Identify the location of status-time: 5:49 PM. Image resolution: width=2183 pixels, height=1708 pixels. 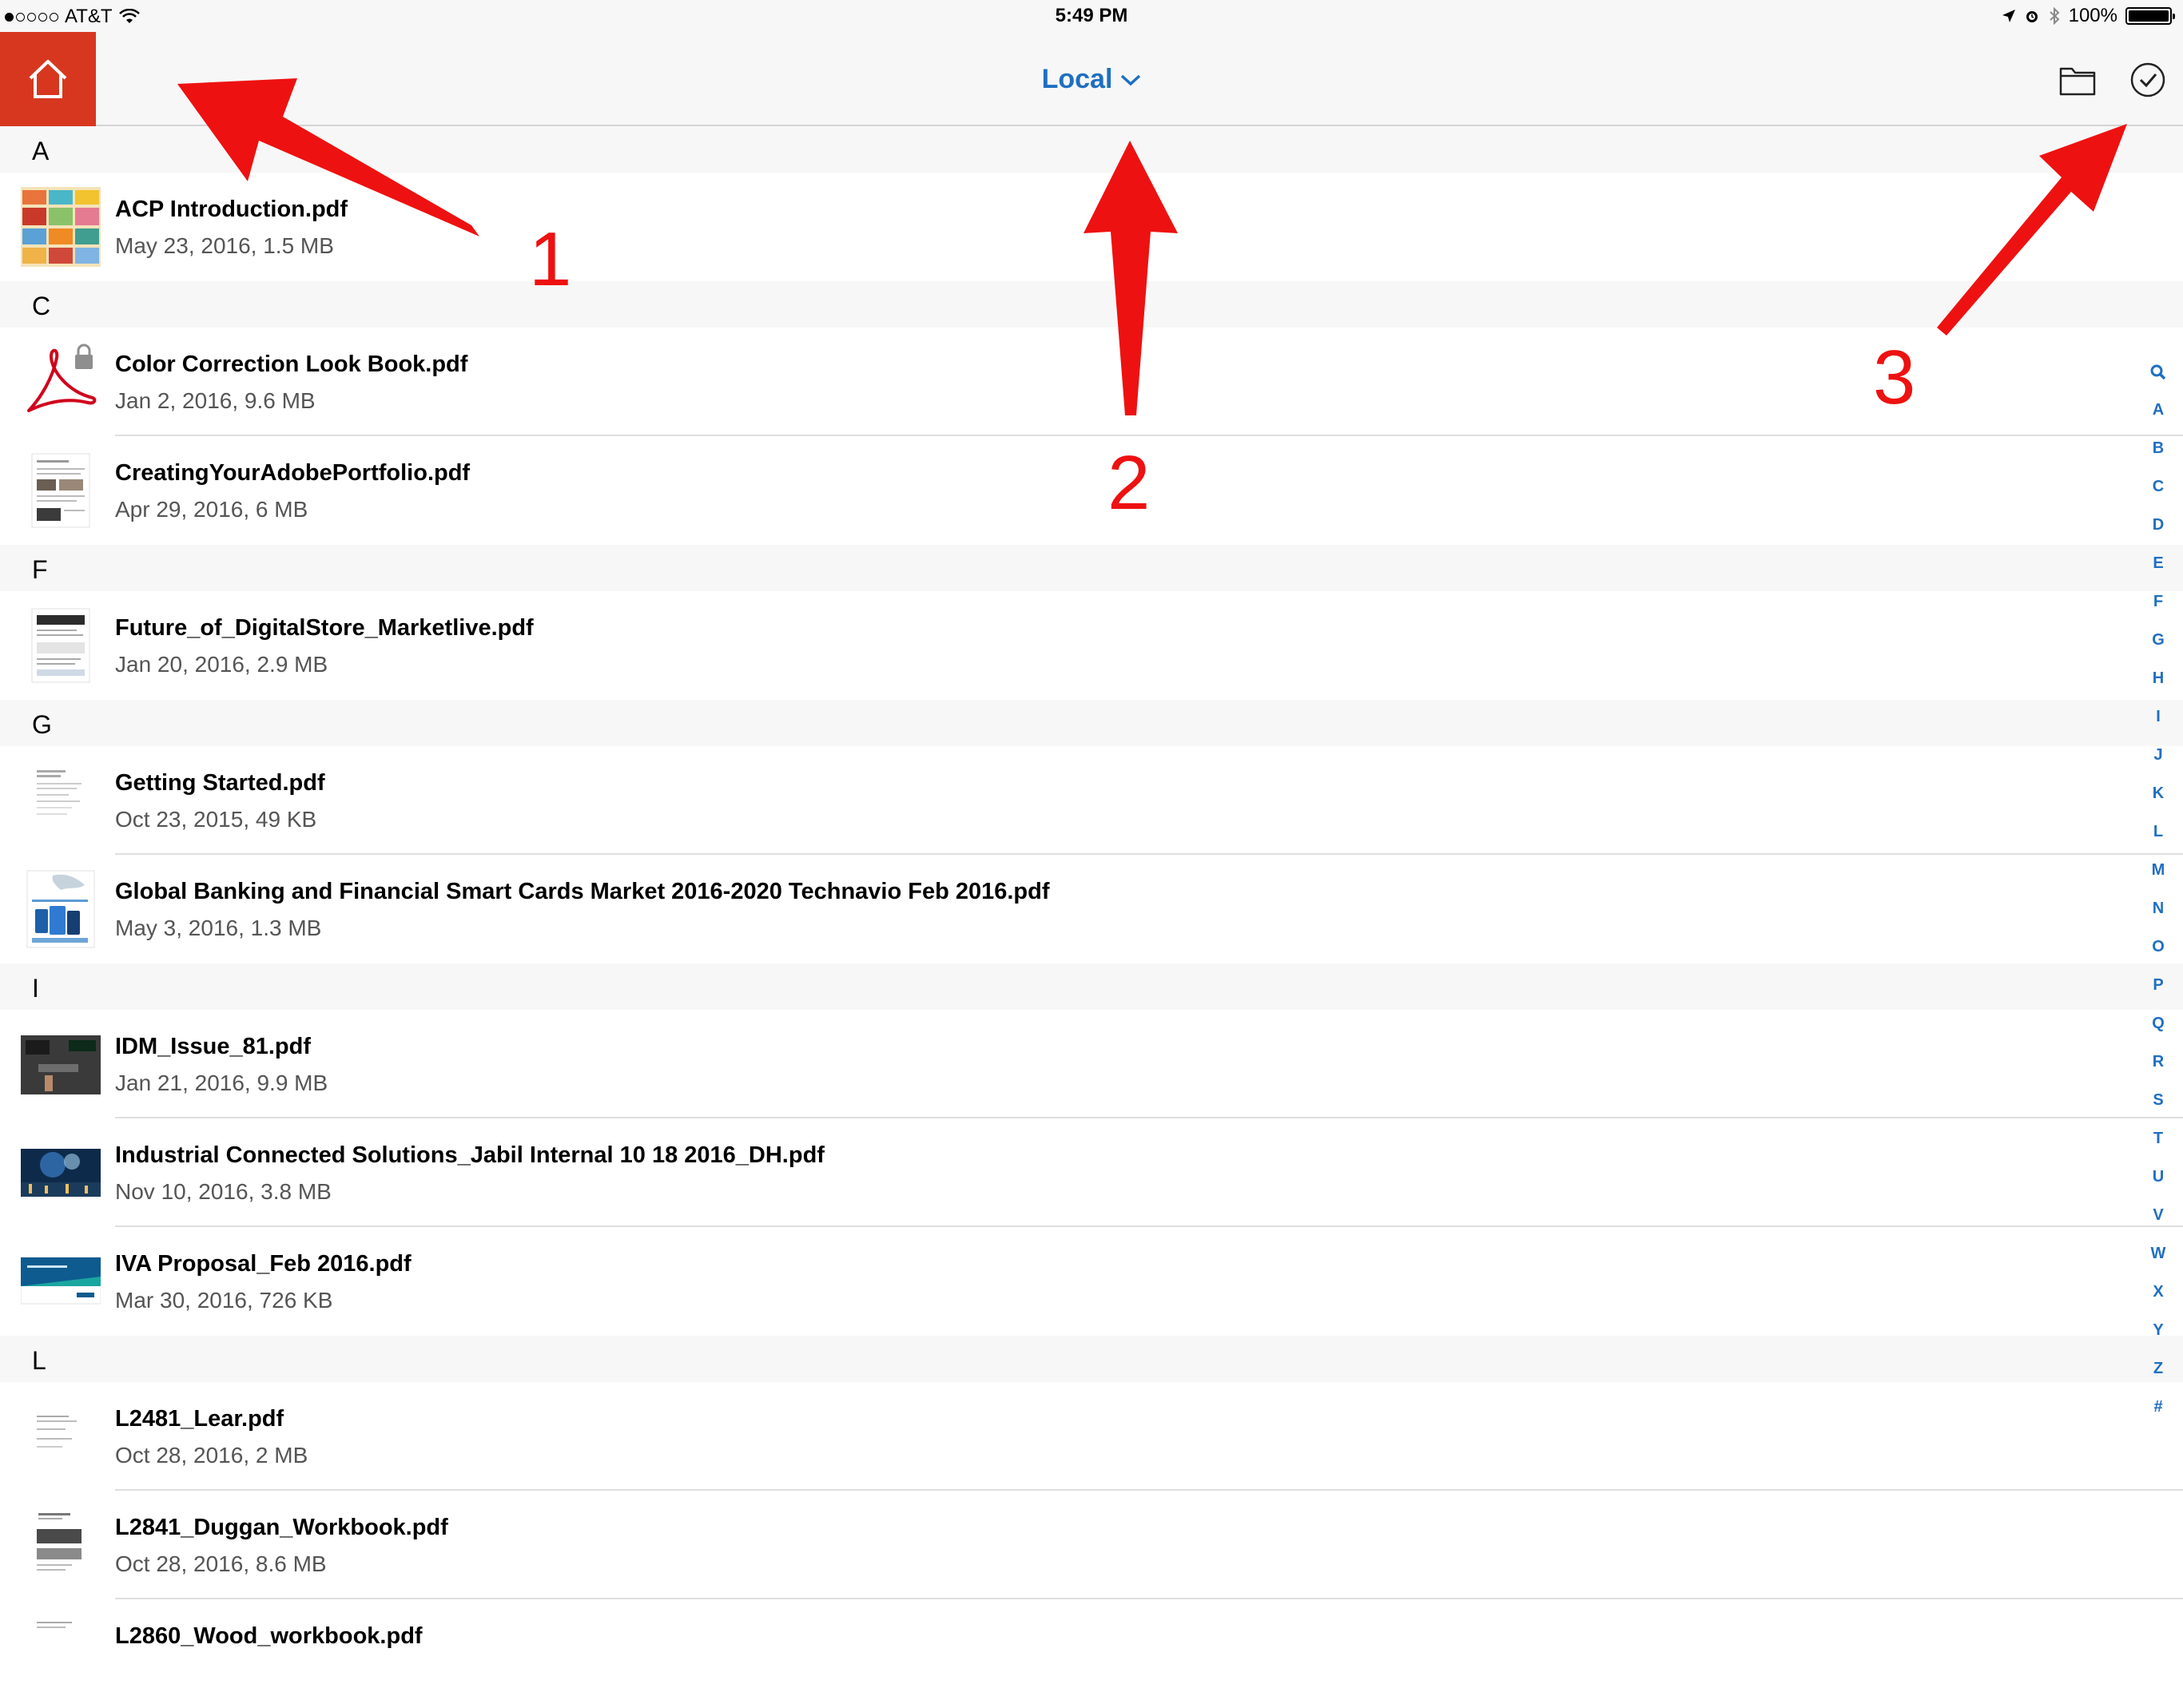
(1091, 15).